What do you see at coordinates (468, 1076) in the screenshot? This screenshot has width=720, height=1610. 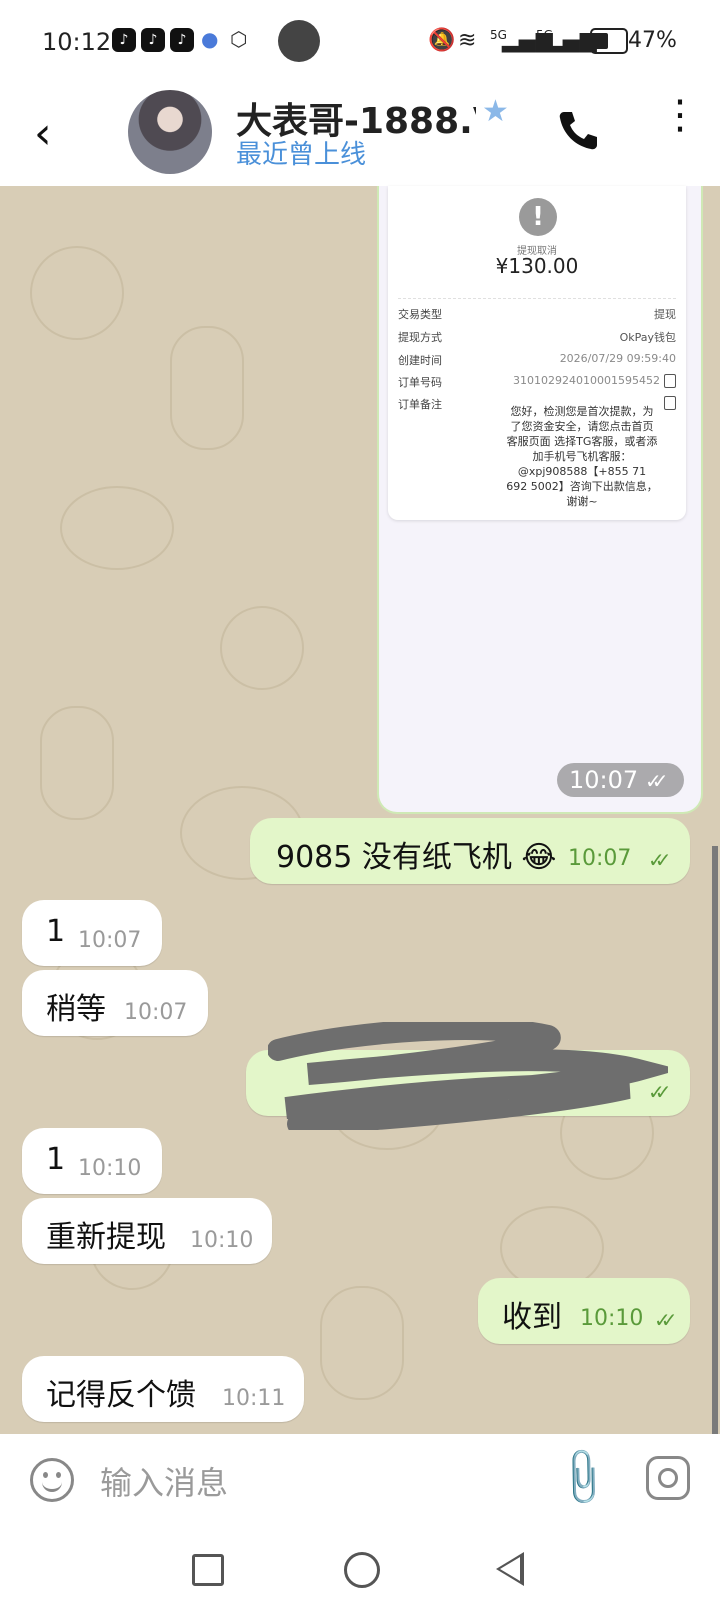 I see `redaction-scribble` at bounding box center [468, 1076].